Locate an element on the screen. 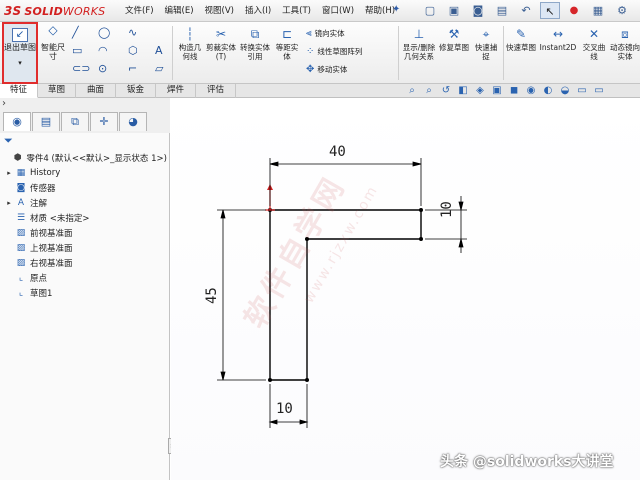 The width and height of the screenshot is (640, 480). menu-insert: 插入(I) is located at coordinates (258, 10).